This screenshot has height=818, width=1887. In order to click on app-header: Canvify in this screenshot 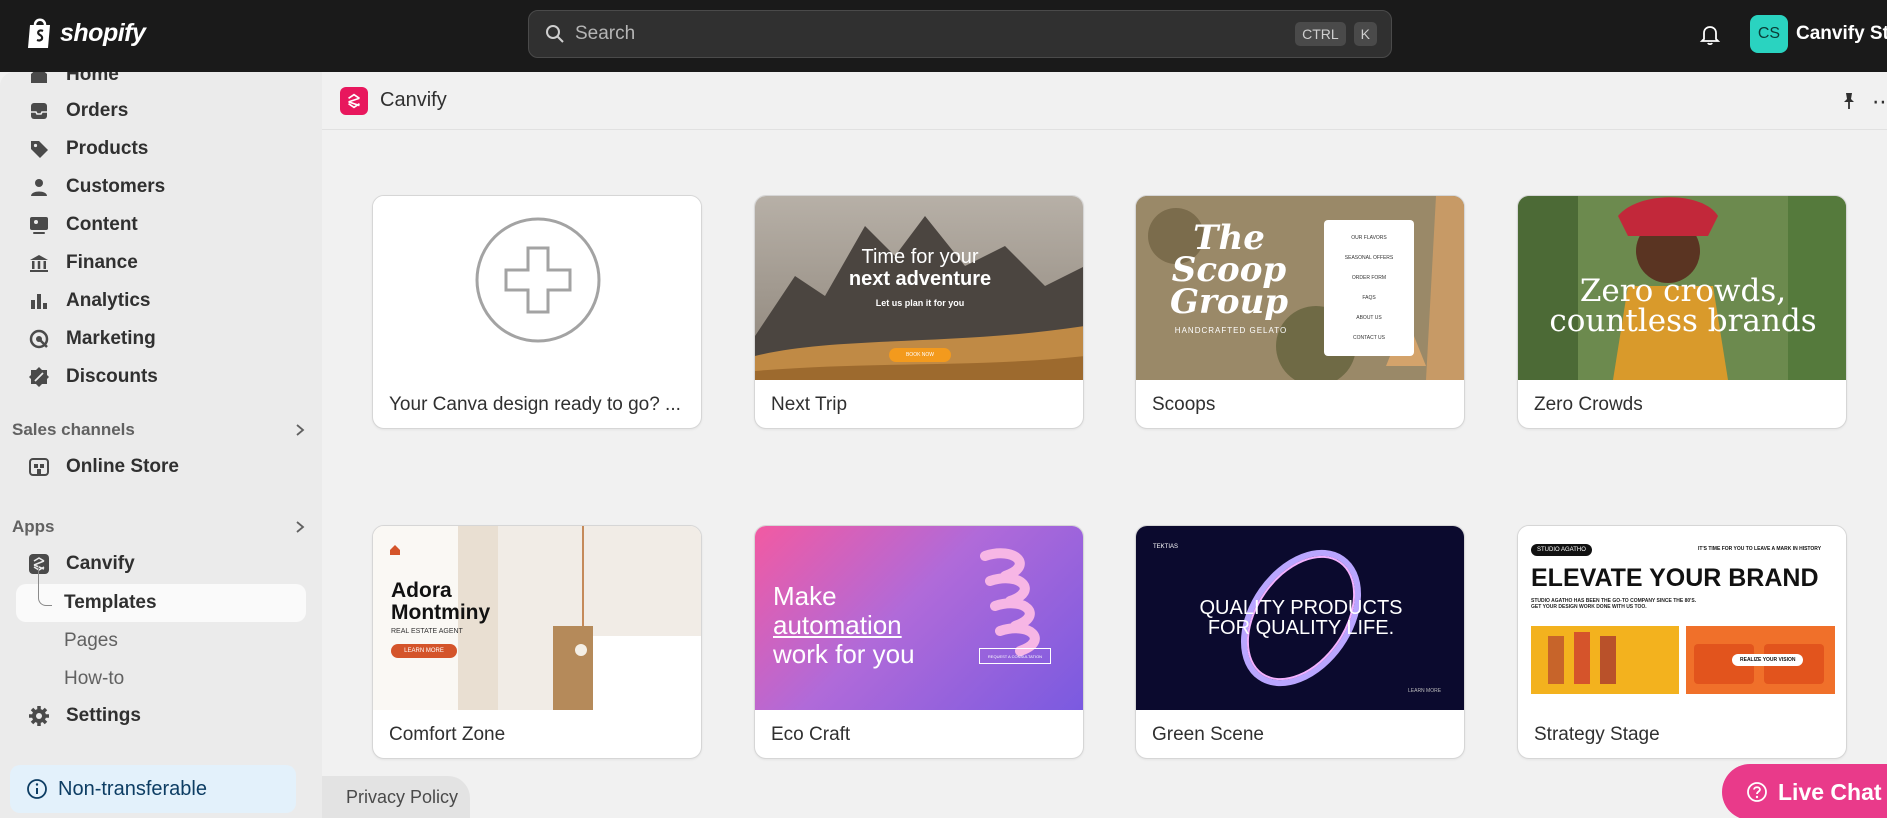, I will do `click(1104, 101)`.